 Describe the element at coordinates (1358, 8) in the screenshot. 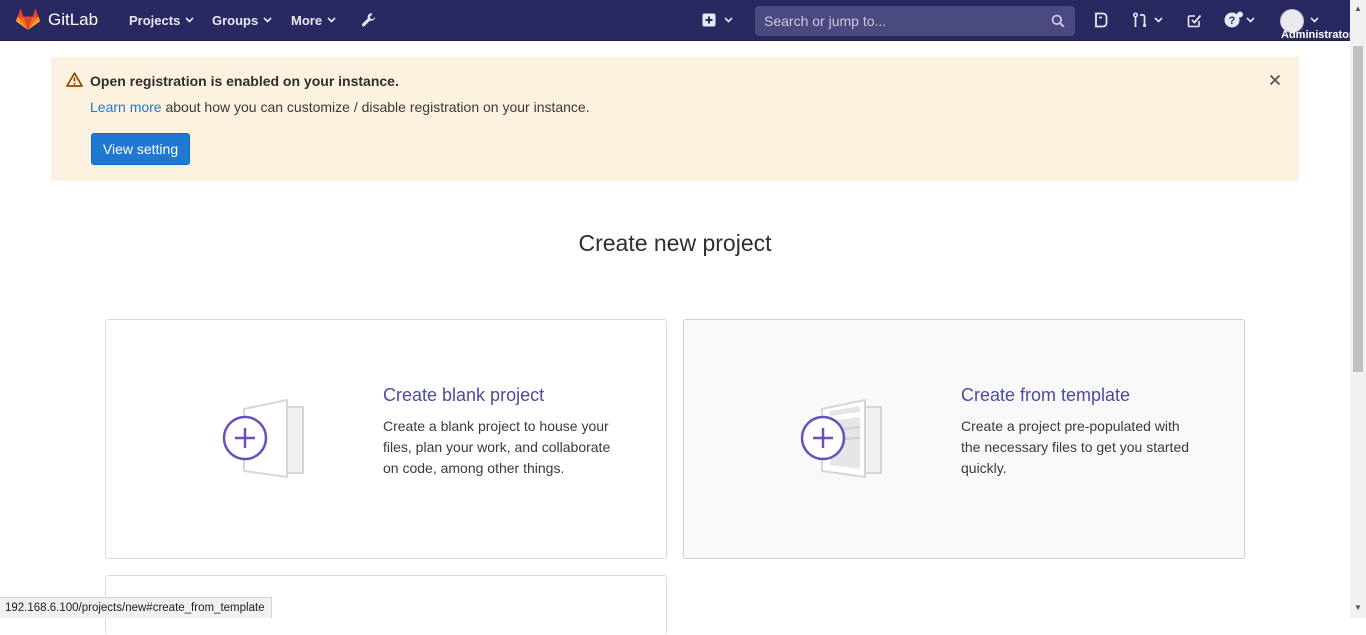

I see `scroll-up-arrow-icon: ▲` at that location.